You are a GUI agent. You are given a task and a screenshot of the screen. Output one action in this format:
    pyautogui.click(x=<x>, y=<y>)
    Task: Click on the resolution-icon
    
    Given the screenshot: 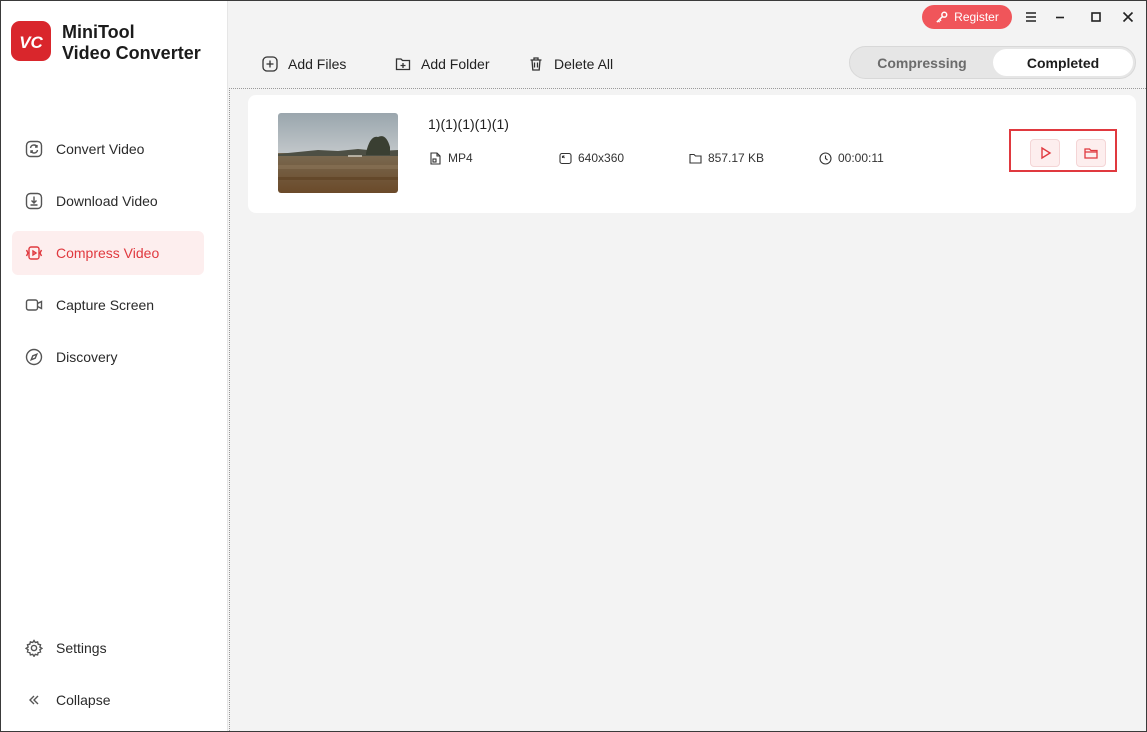 What is the action you would take?
    pyautogui.click(x=565, y=158)
    